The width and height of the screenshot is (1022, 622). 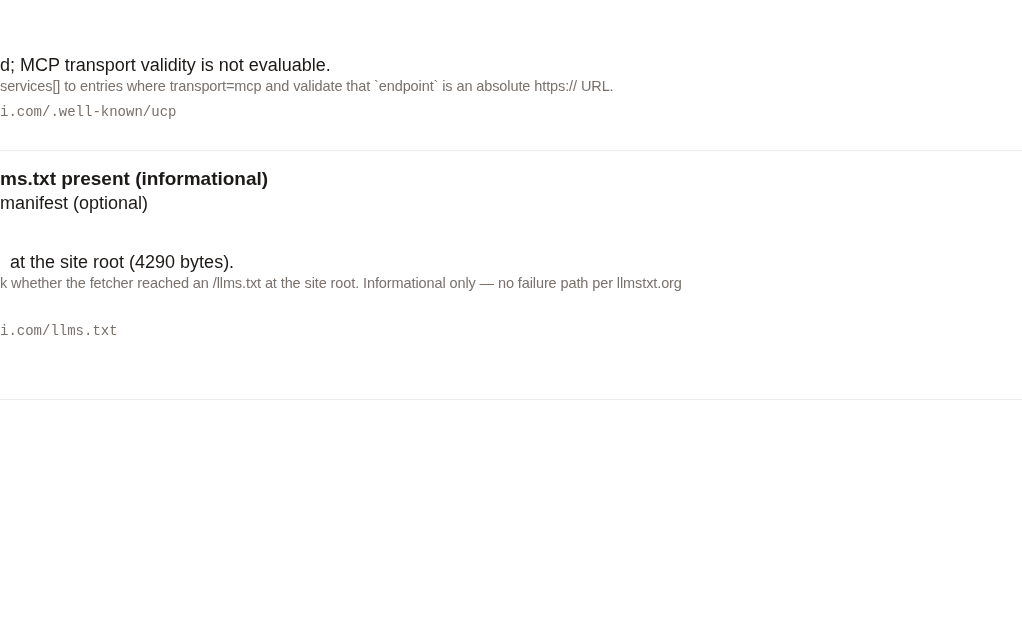 I want to click on check-subtitle: manifest (optional), so click(x=75, y=203).